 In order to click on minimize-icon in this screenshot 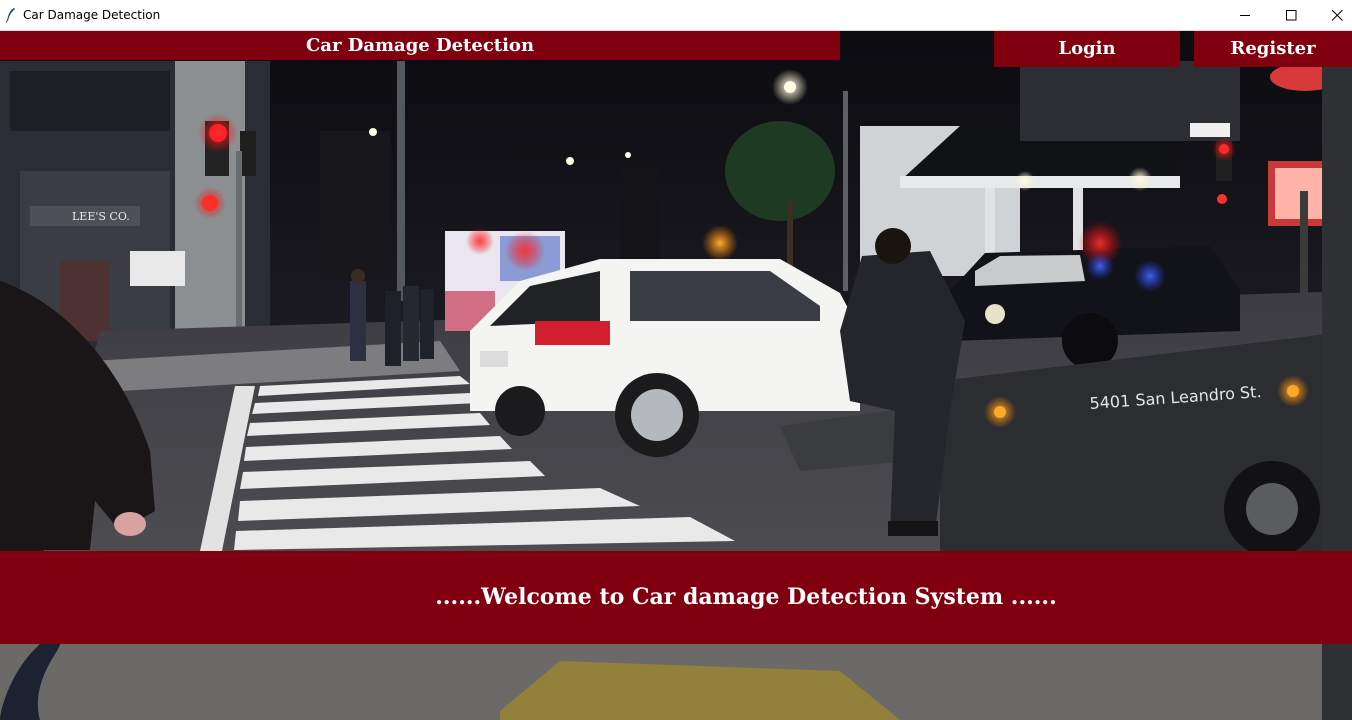, I will do `click(1245, 15)`.